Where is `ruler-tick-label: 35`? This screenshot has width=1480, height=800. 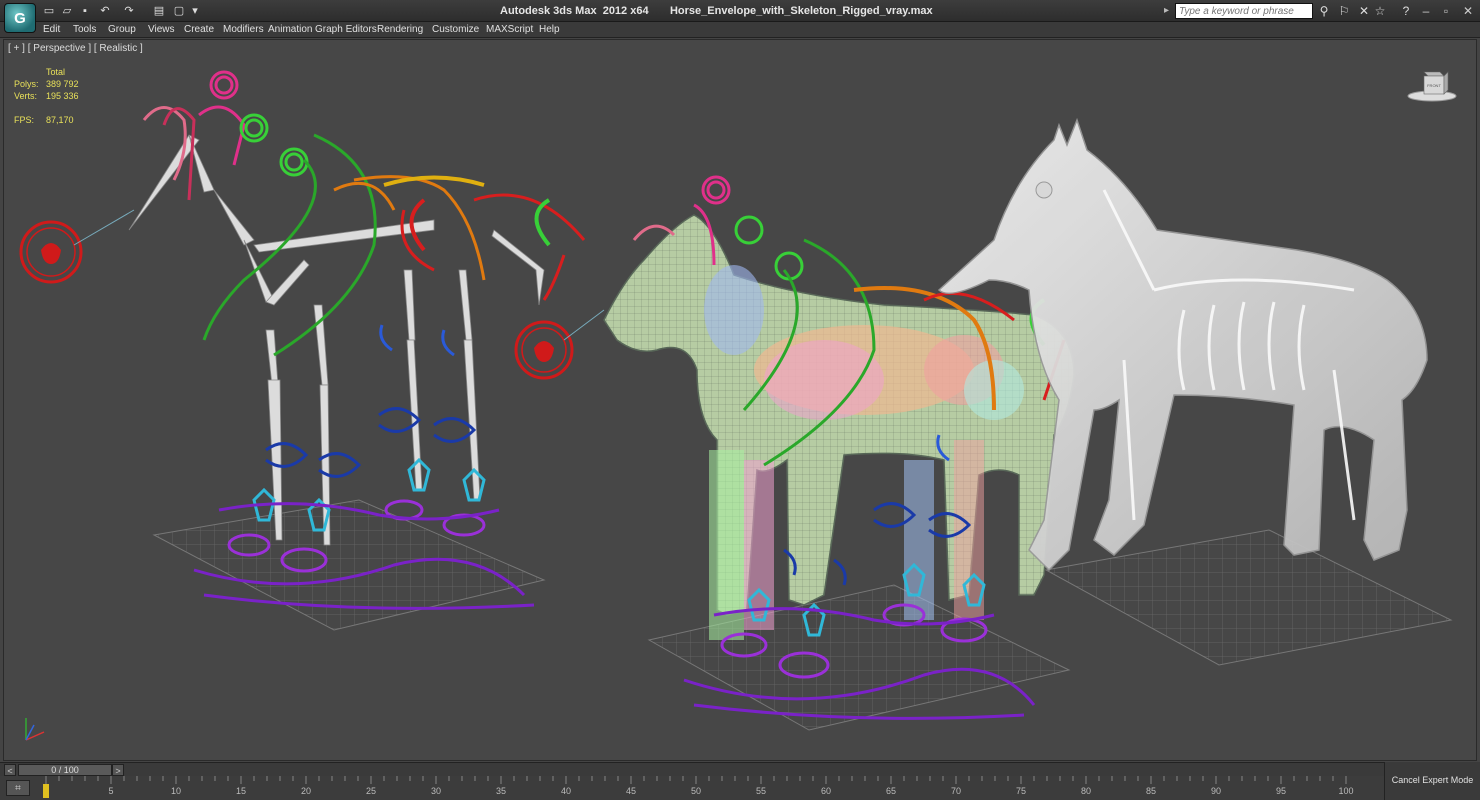
ruler-tick-label: 35 is located at coordinates (501, 791).